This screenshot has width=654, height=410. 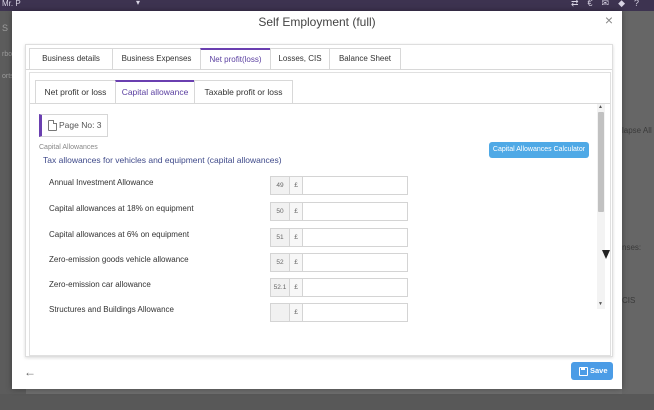 What do you see at coordinates (101, 182) in the screenshot?
I see `row-label-annual-investment: Annual Investment Allowance` at bounding box center [101, 182].